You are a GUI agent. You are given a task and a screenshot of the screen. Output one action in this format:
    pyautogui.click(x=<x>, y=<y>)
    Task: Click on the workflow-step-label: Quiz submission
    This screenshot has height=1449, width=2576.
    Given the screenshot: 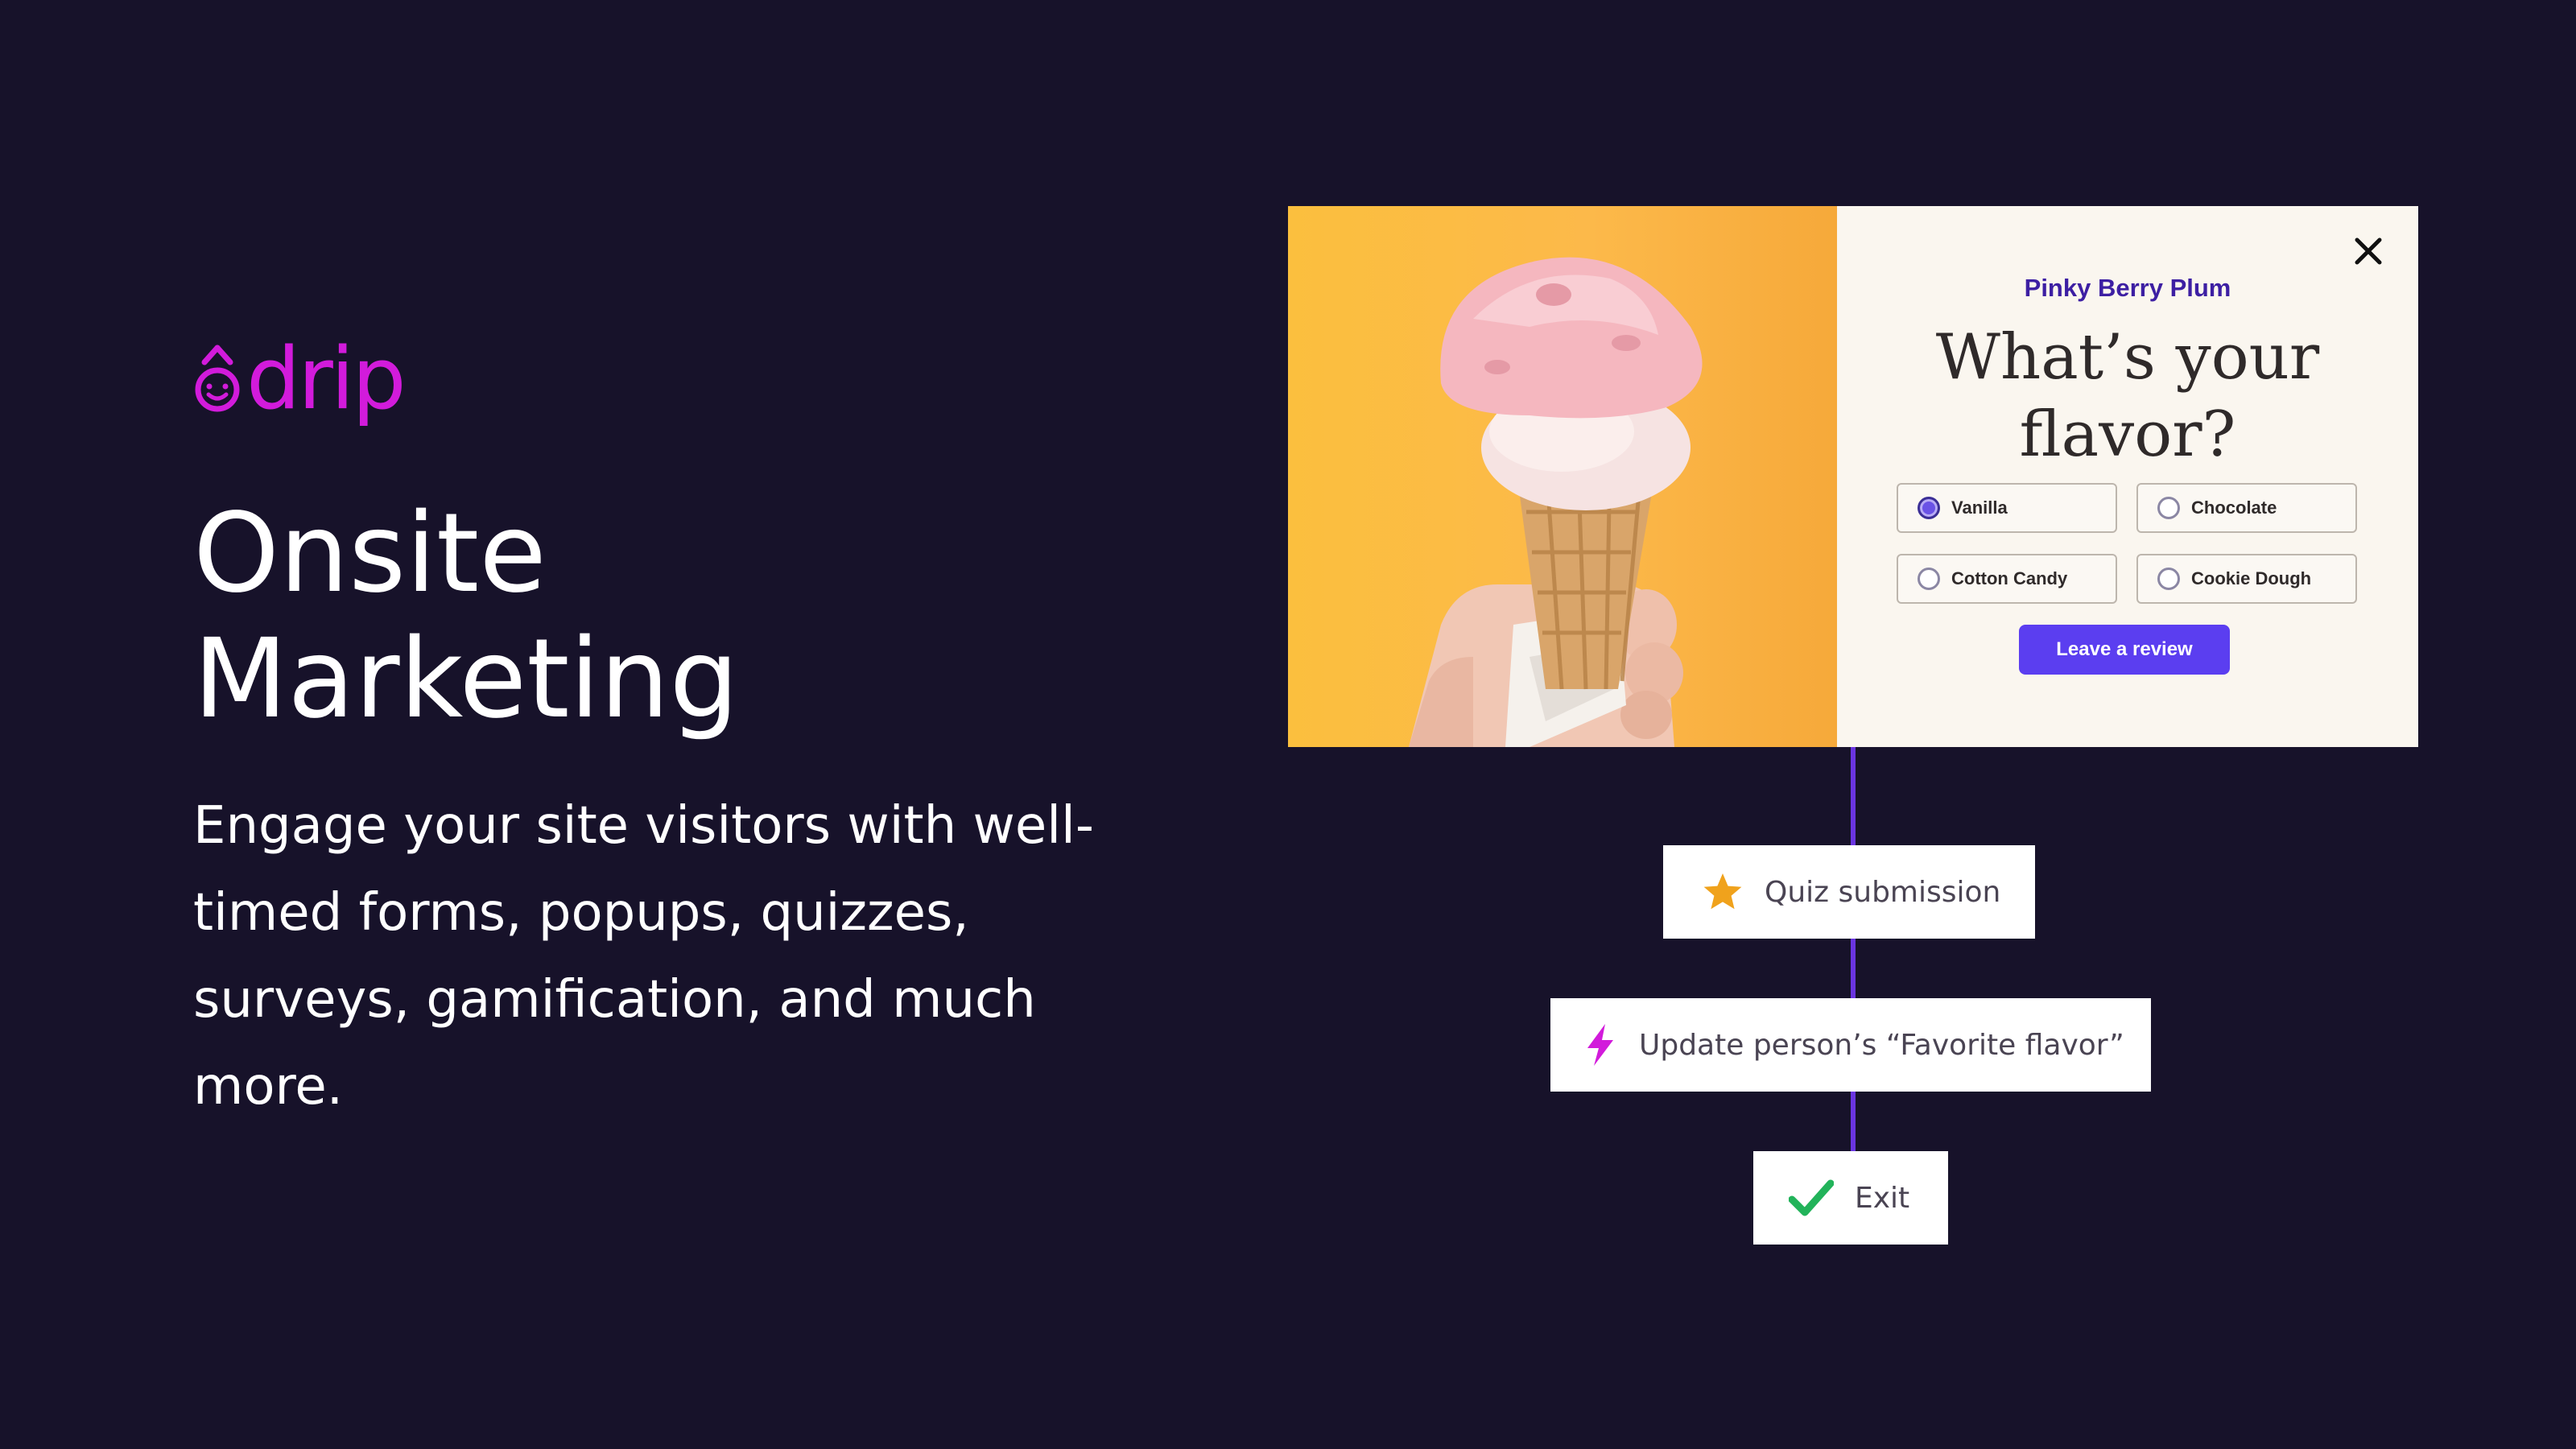 What is the action you would take?
    pyautogui.click(x=1883, y=892)
    